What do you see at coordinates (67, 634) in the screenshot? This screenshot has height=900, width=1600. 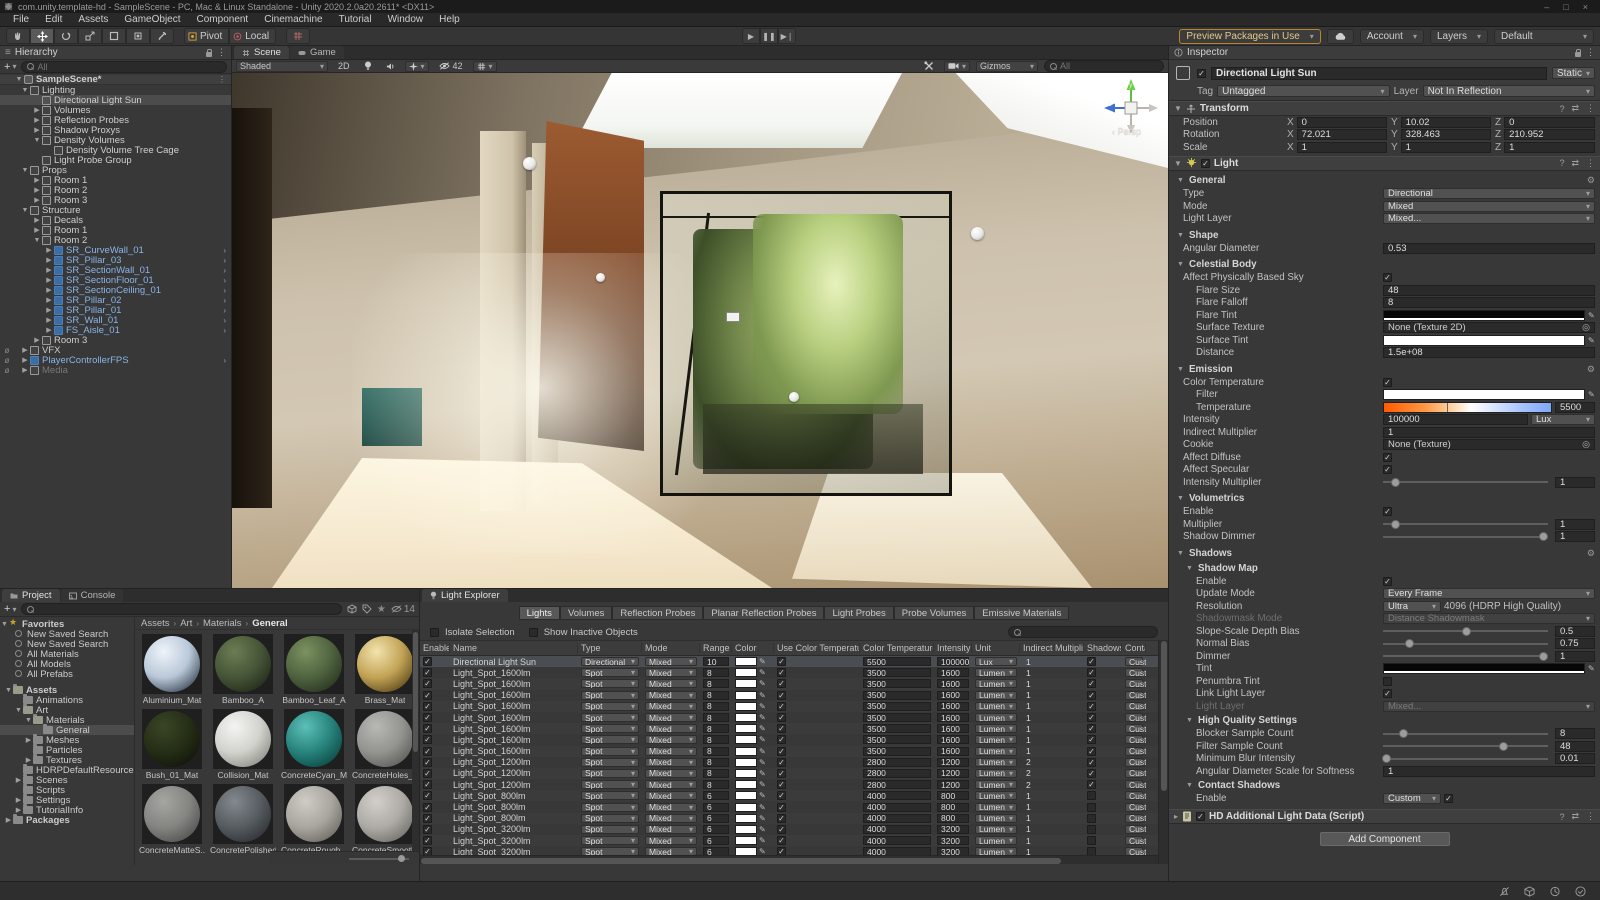 I see `saved-search-item: New Saved Search` at bounding box center [67, 634].